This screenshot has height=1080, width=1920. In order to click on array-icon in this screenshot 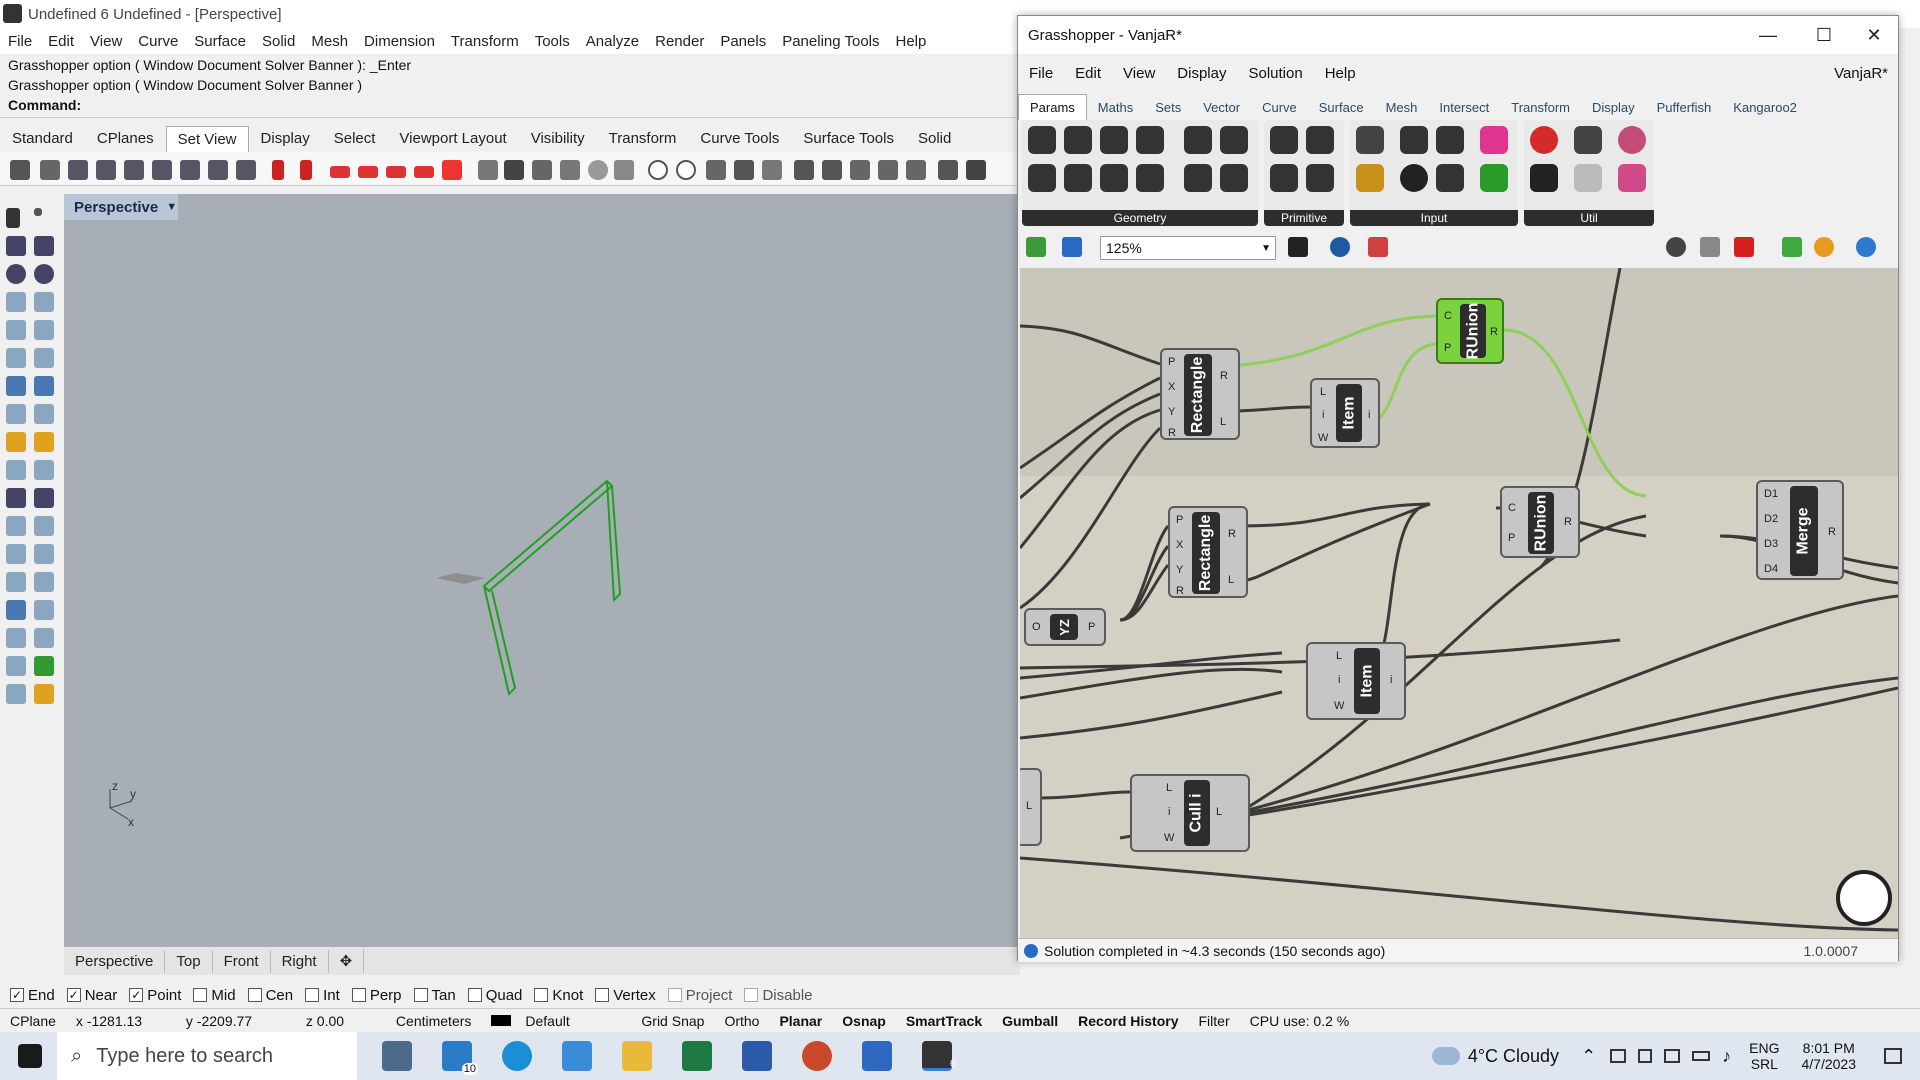, I will do `click(16, 638)`.